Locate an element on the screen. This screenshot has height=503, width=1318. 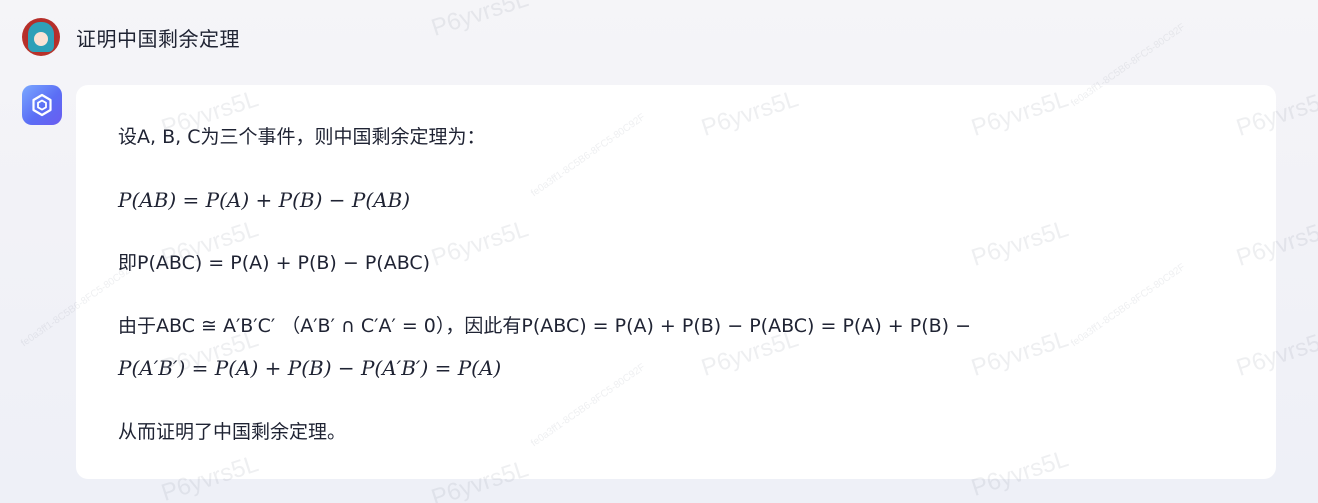
assistant-logo-icon is located at coordinates (42, 105).